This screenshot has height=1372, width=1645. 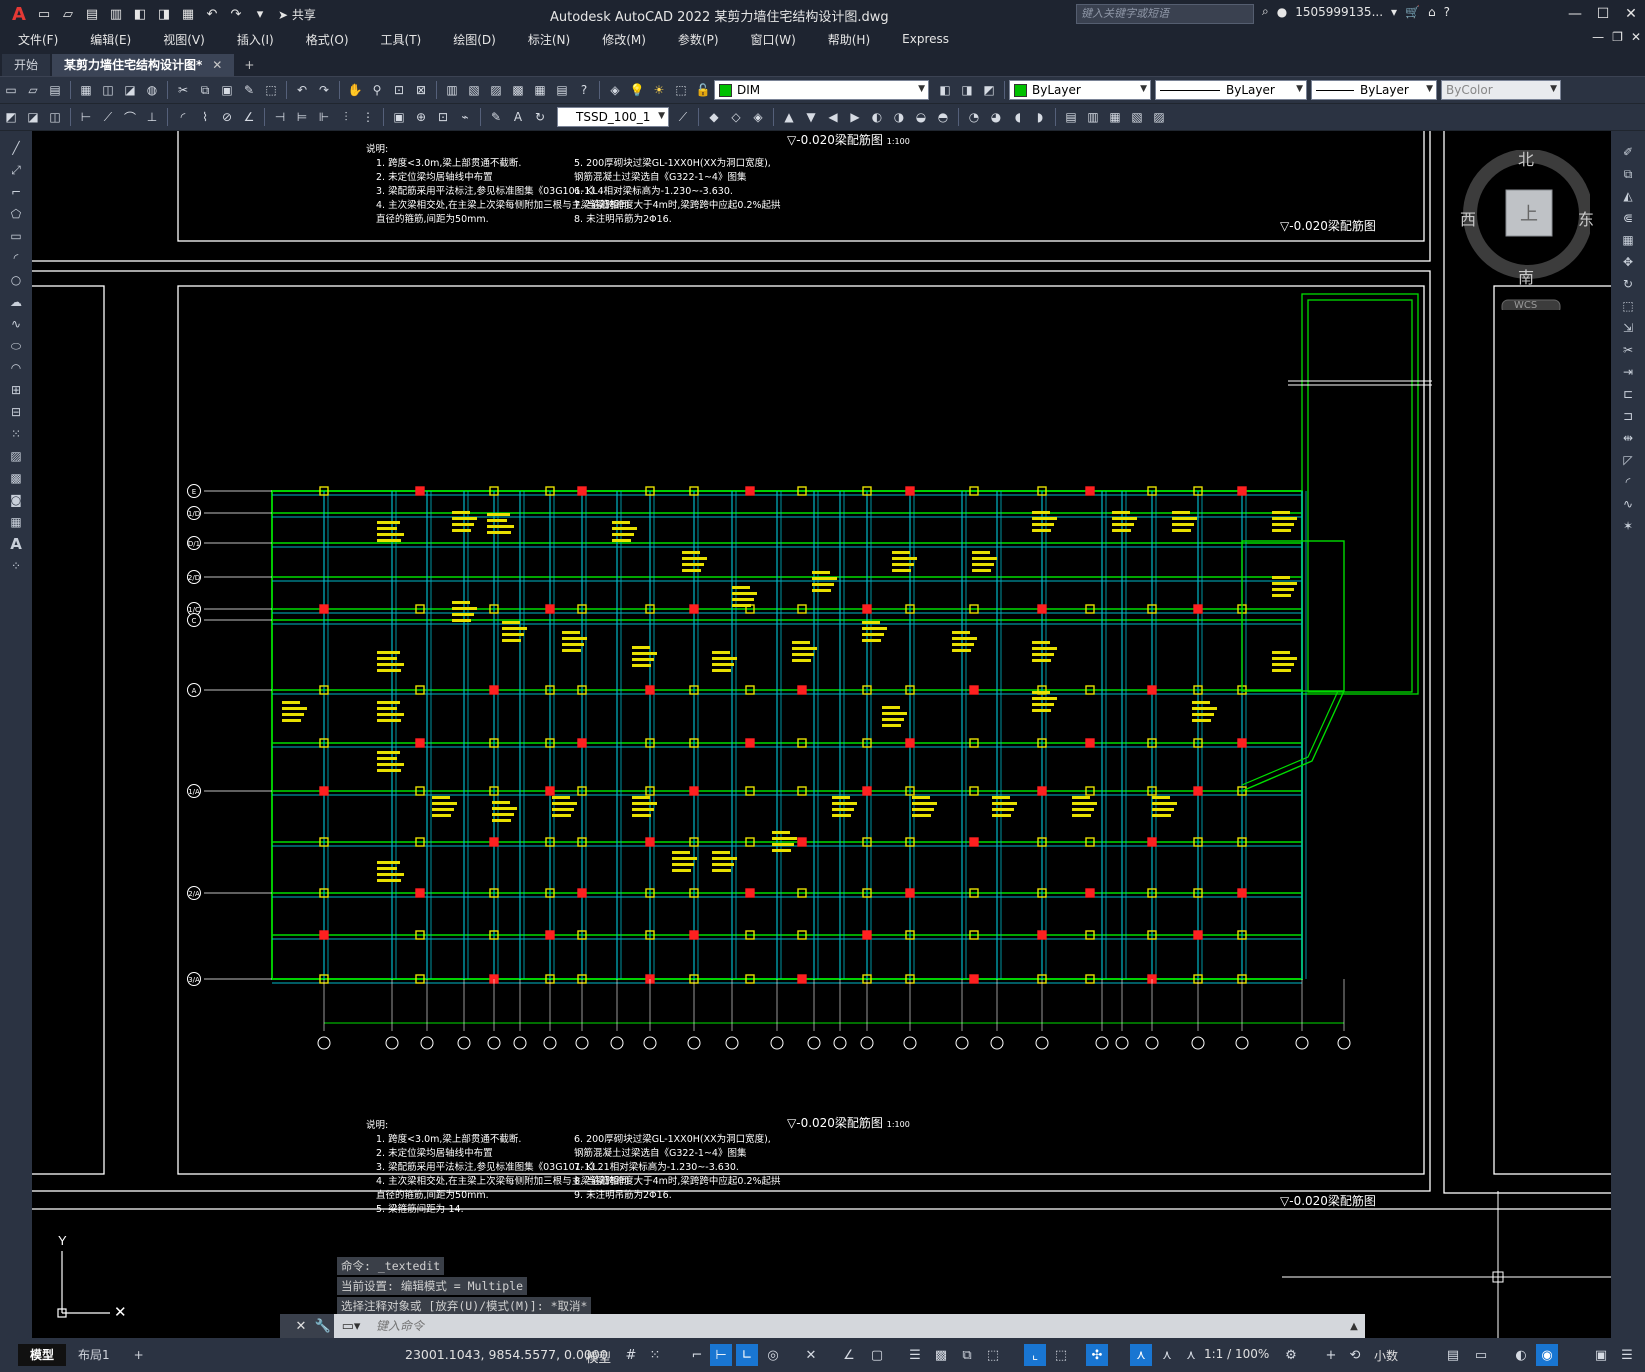 I want to click on solid-tool-icon: ▼, so click(x=811, y=117).